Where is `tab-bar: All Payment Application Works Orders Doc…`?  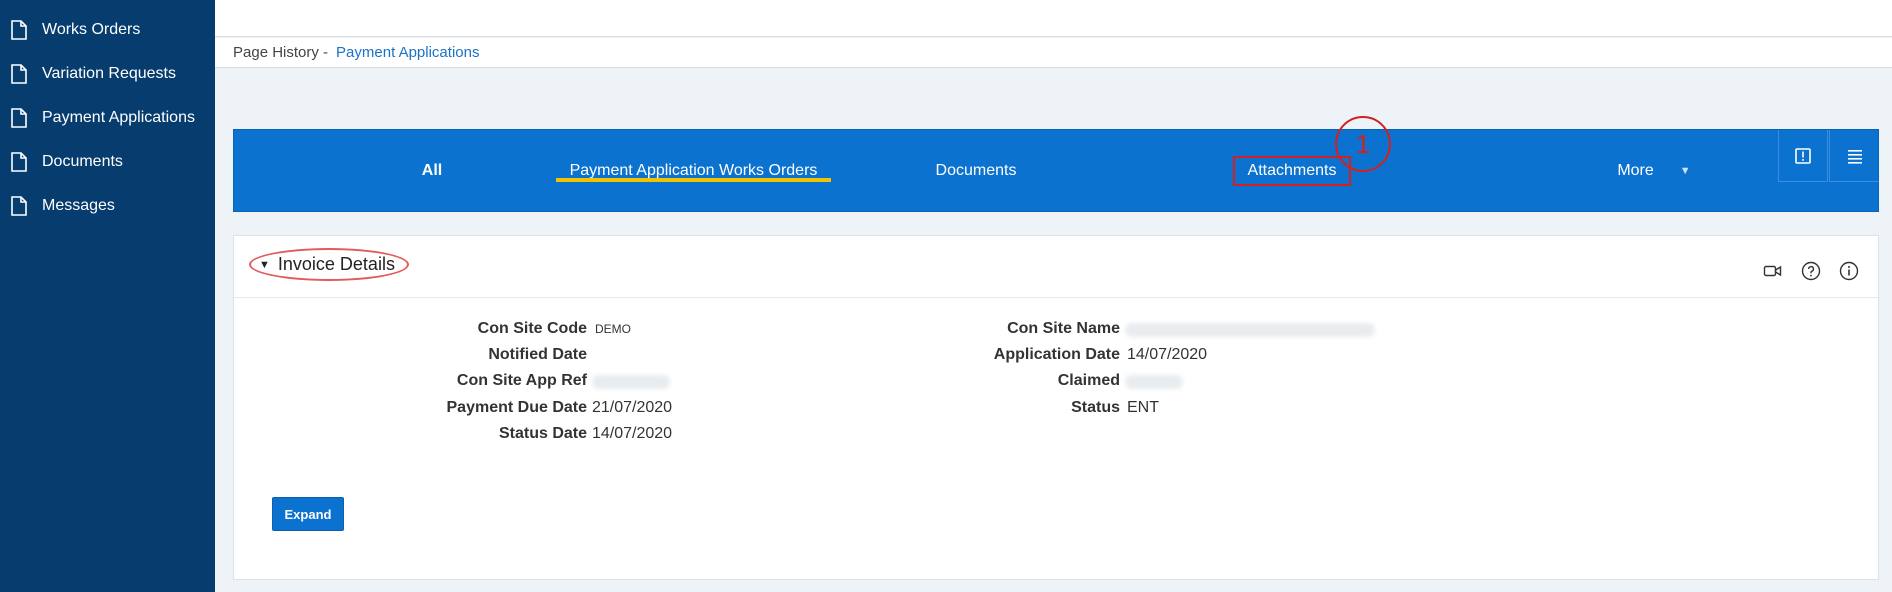
tab-bar: All Payment Application Works Orders Doc… is located at coordinates (1056, 170).